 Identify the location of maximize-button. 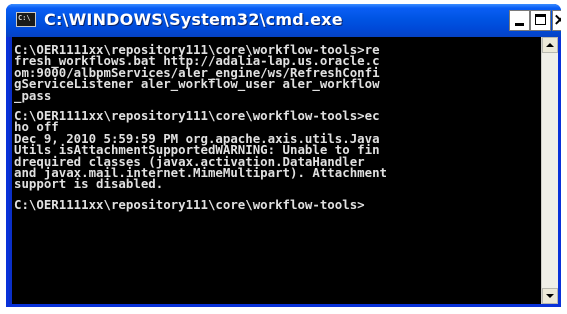
(540, 20).